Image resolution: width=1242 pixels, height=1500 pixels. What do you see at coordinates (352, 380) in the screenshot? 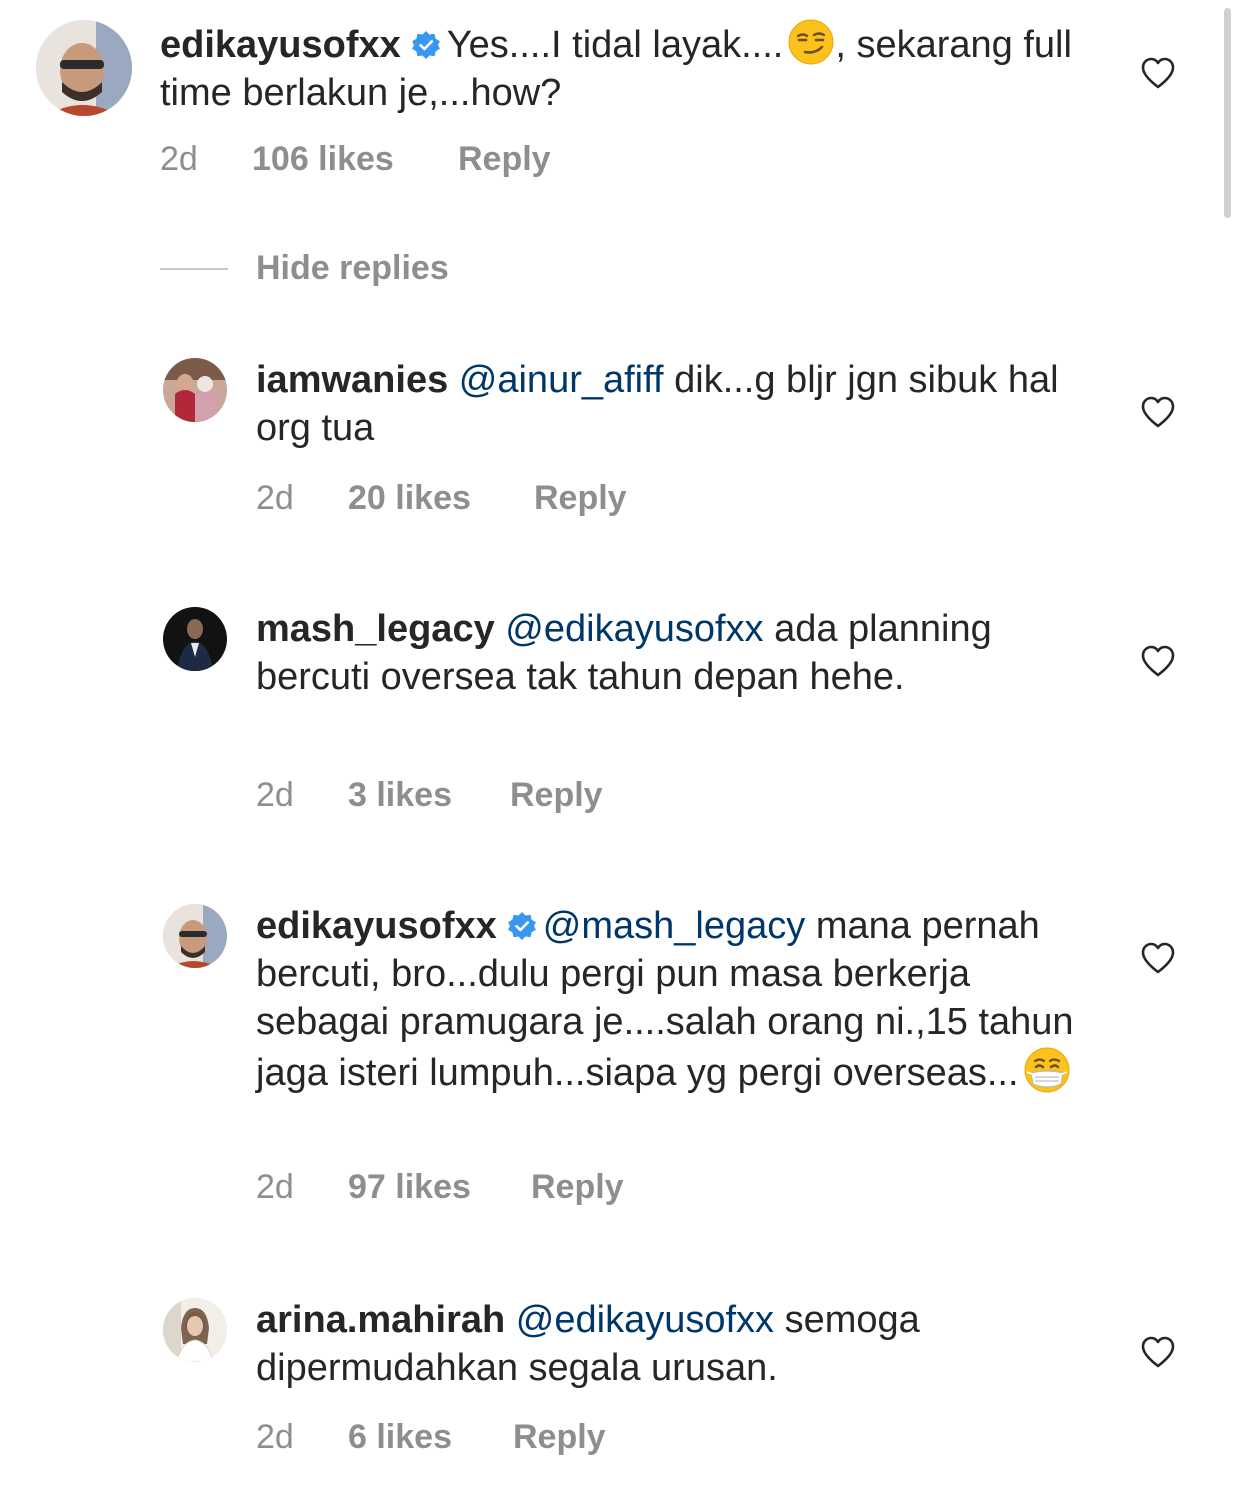
I see `username: iamwanies` at bounding box center [352, 380].